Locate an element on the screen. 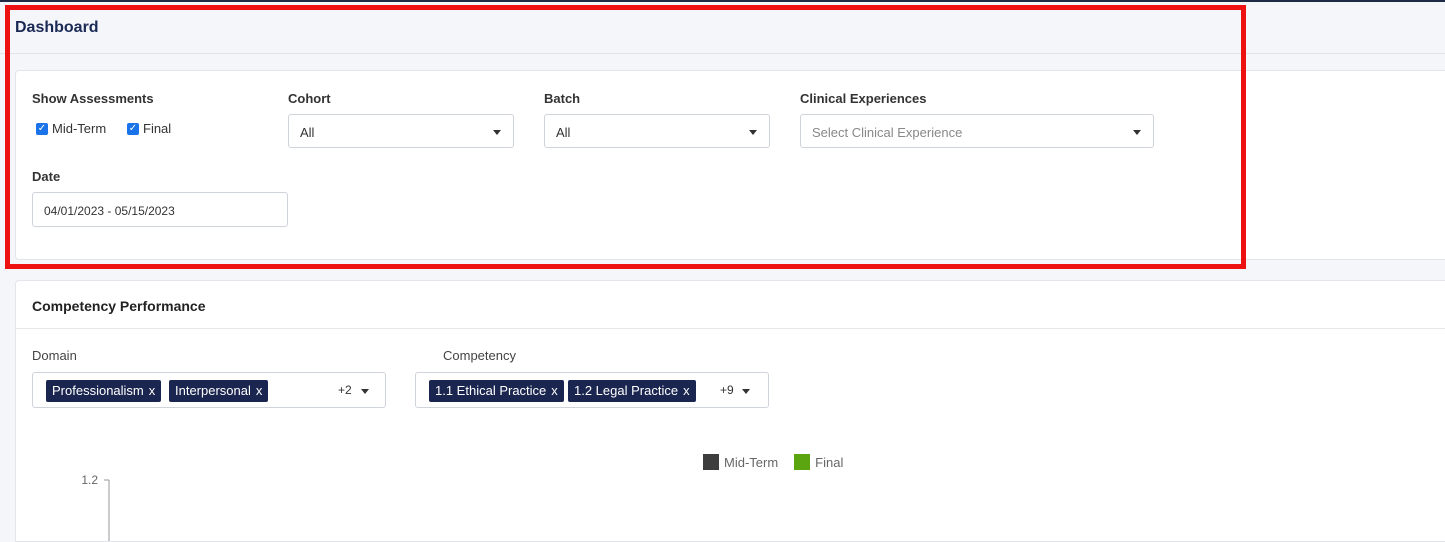  page-title: Dashboard is located at coordinates (57, 27).